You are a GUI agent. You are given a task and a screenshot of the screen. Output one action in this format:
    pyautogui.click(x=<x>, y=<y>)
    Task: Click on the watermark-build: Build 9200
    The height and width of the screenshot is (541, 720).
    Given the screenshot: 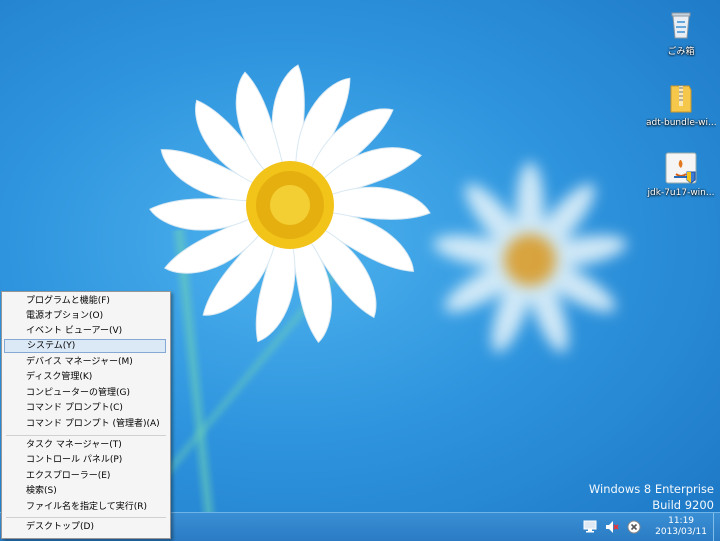 What is the action you would take?
    pyautogui.click(x=683, y=505)
    